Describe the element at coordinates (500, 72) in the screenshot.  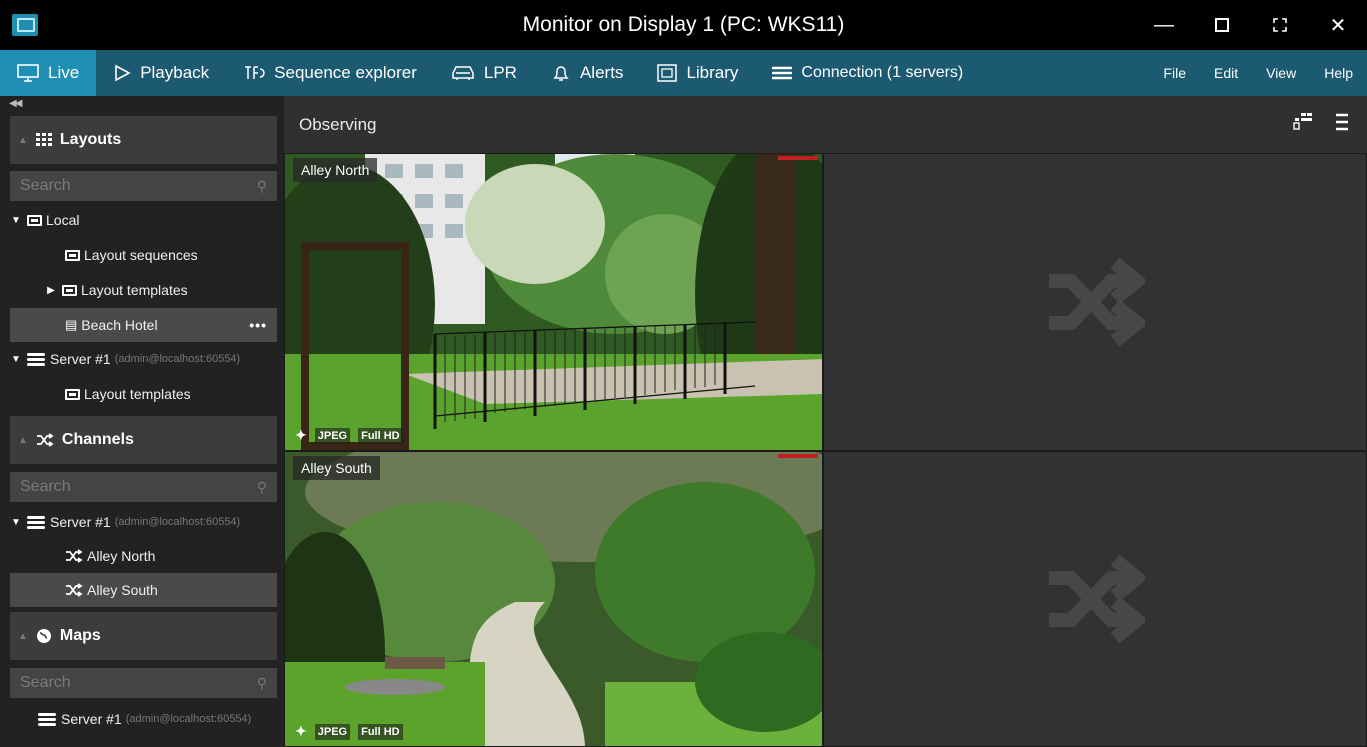
I see `tab-lpr-label: LPR` at that location.